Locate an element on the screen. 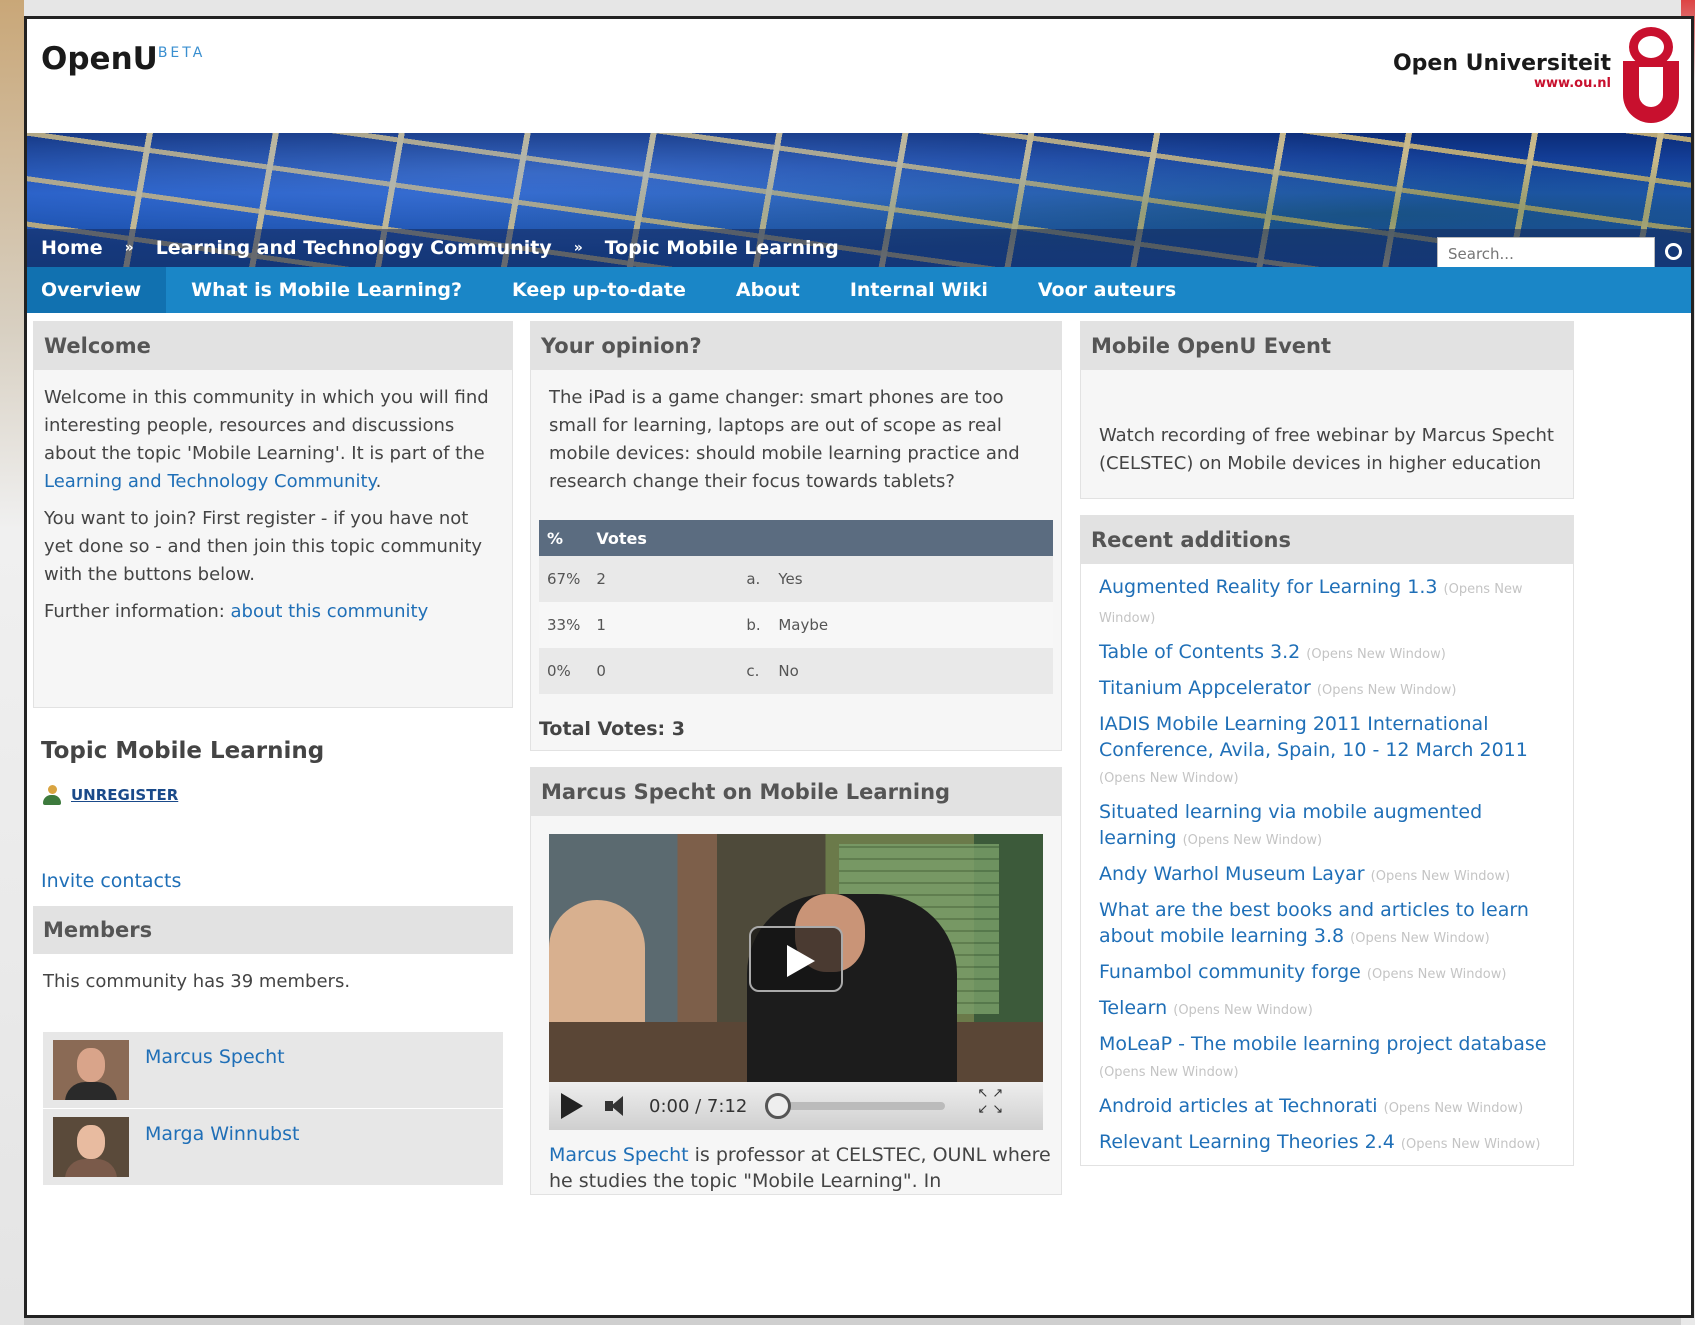 Image resolution: width=1695 pixels, height=1325 pixels. video-controls: 0:00 / 7:12 is located at coordinates (796, 1106).